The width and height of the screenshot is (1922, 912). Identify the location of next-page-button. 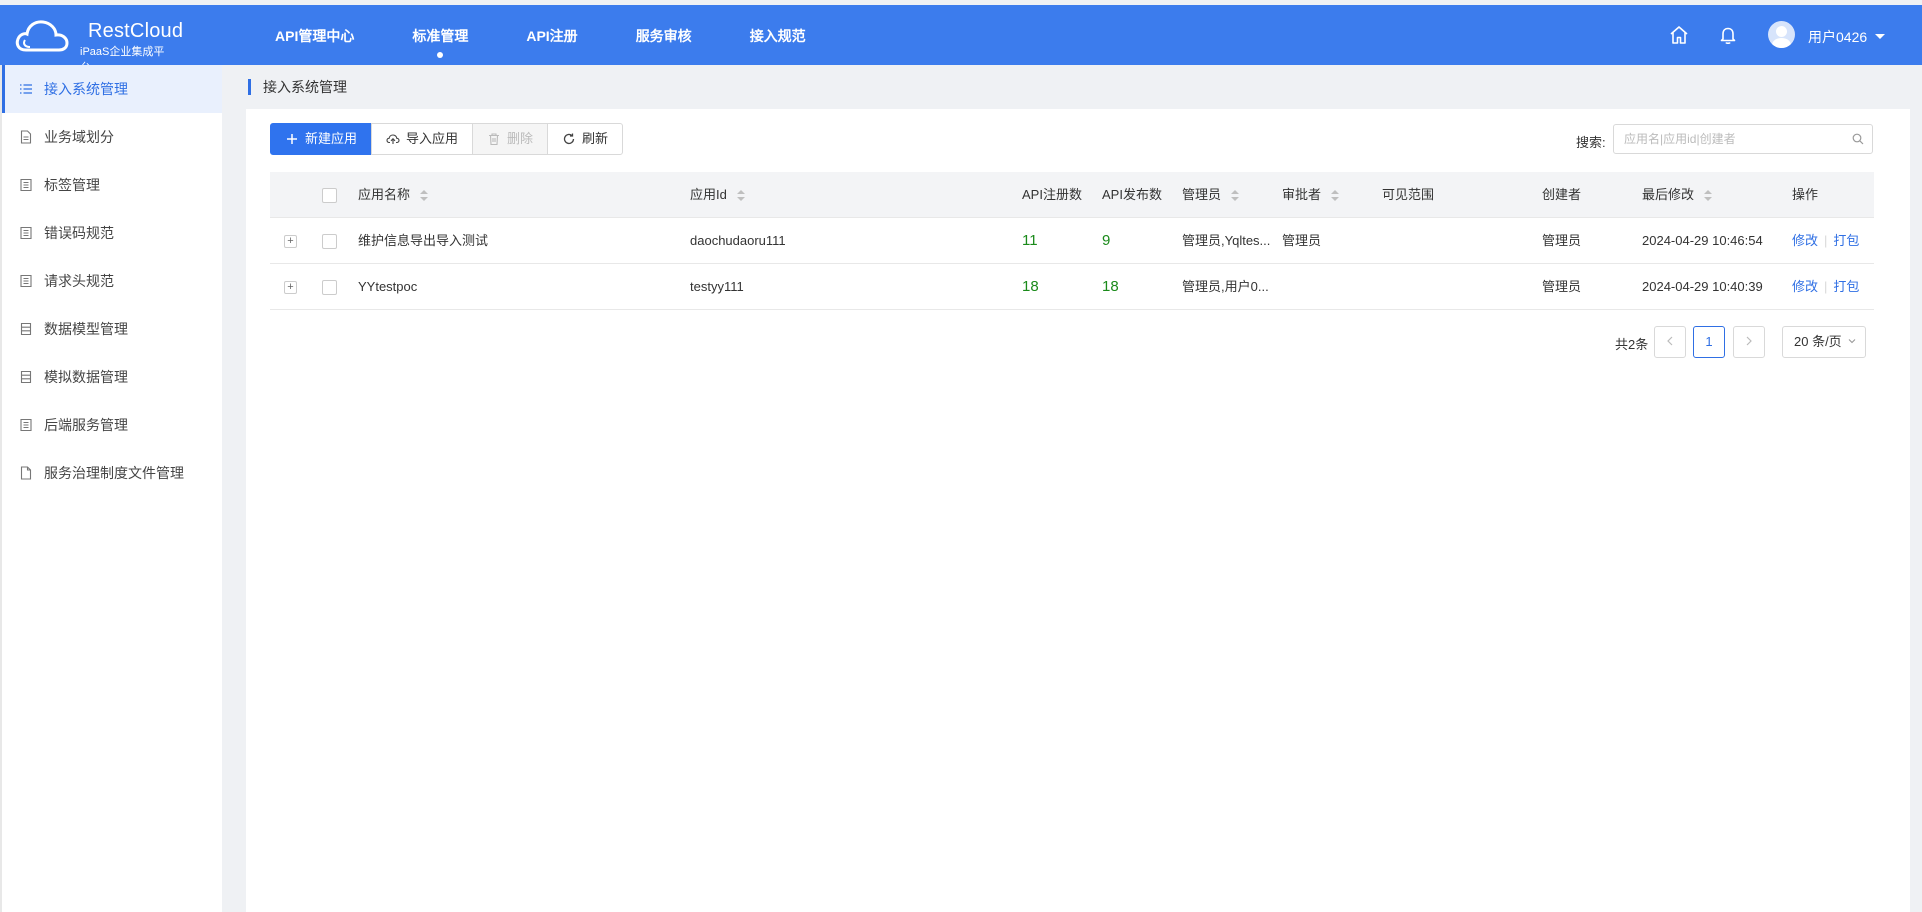
(1749, 342).